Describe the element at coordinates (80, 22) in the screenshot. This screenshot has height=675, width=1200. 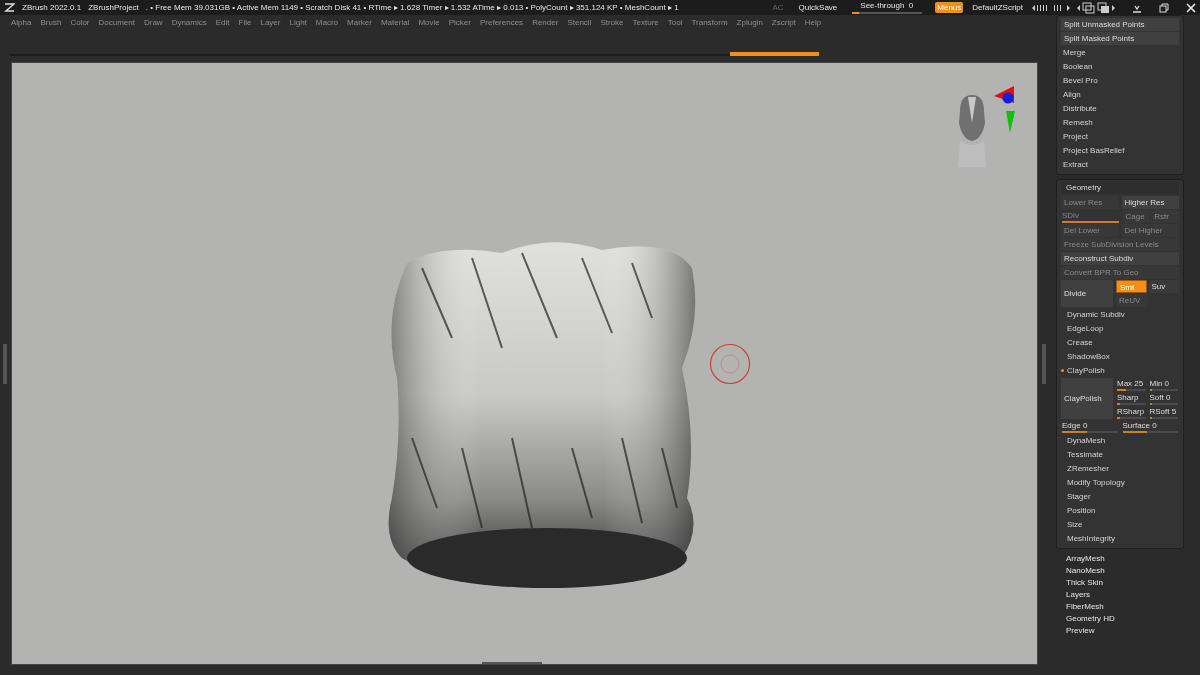
I see `menu-item: Color` at that location.